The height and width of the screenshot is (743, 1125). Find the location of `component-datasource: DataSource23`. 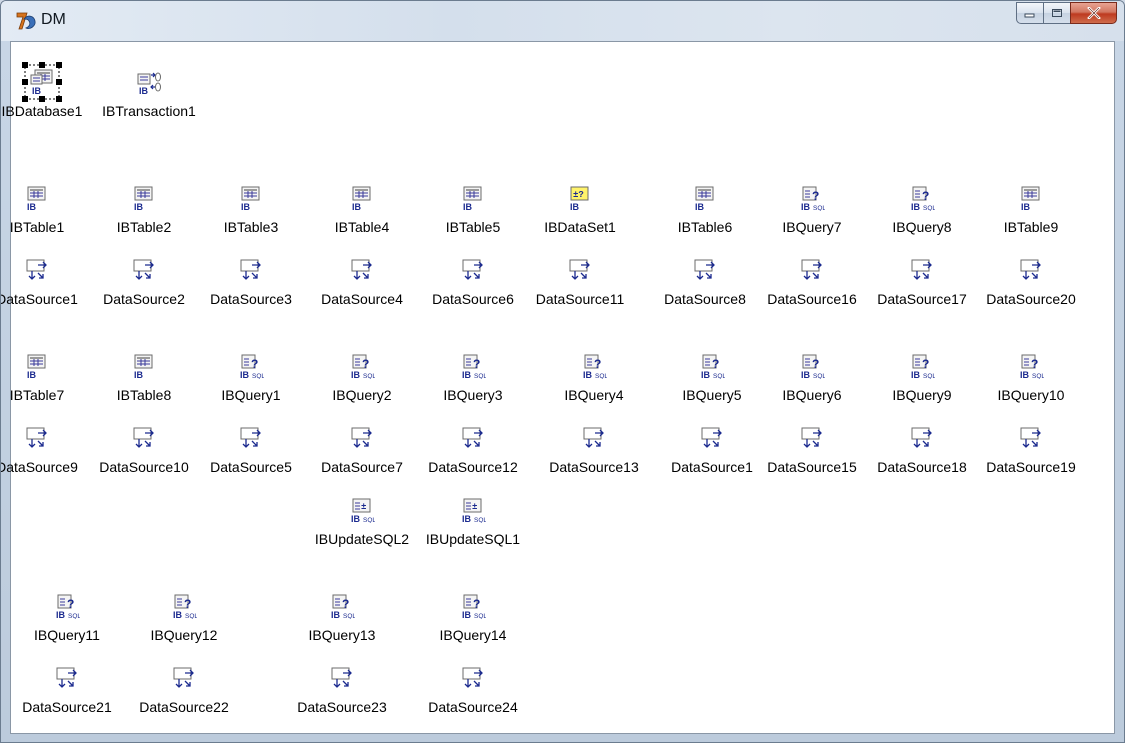

component-datasource: DataSource23 is located at coordinates (342, 690).